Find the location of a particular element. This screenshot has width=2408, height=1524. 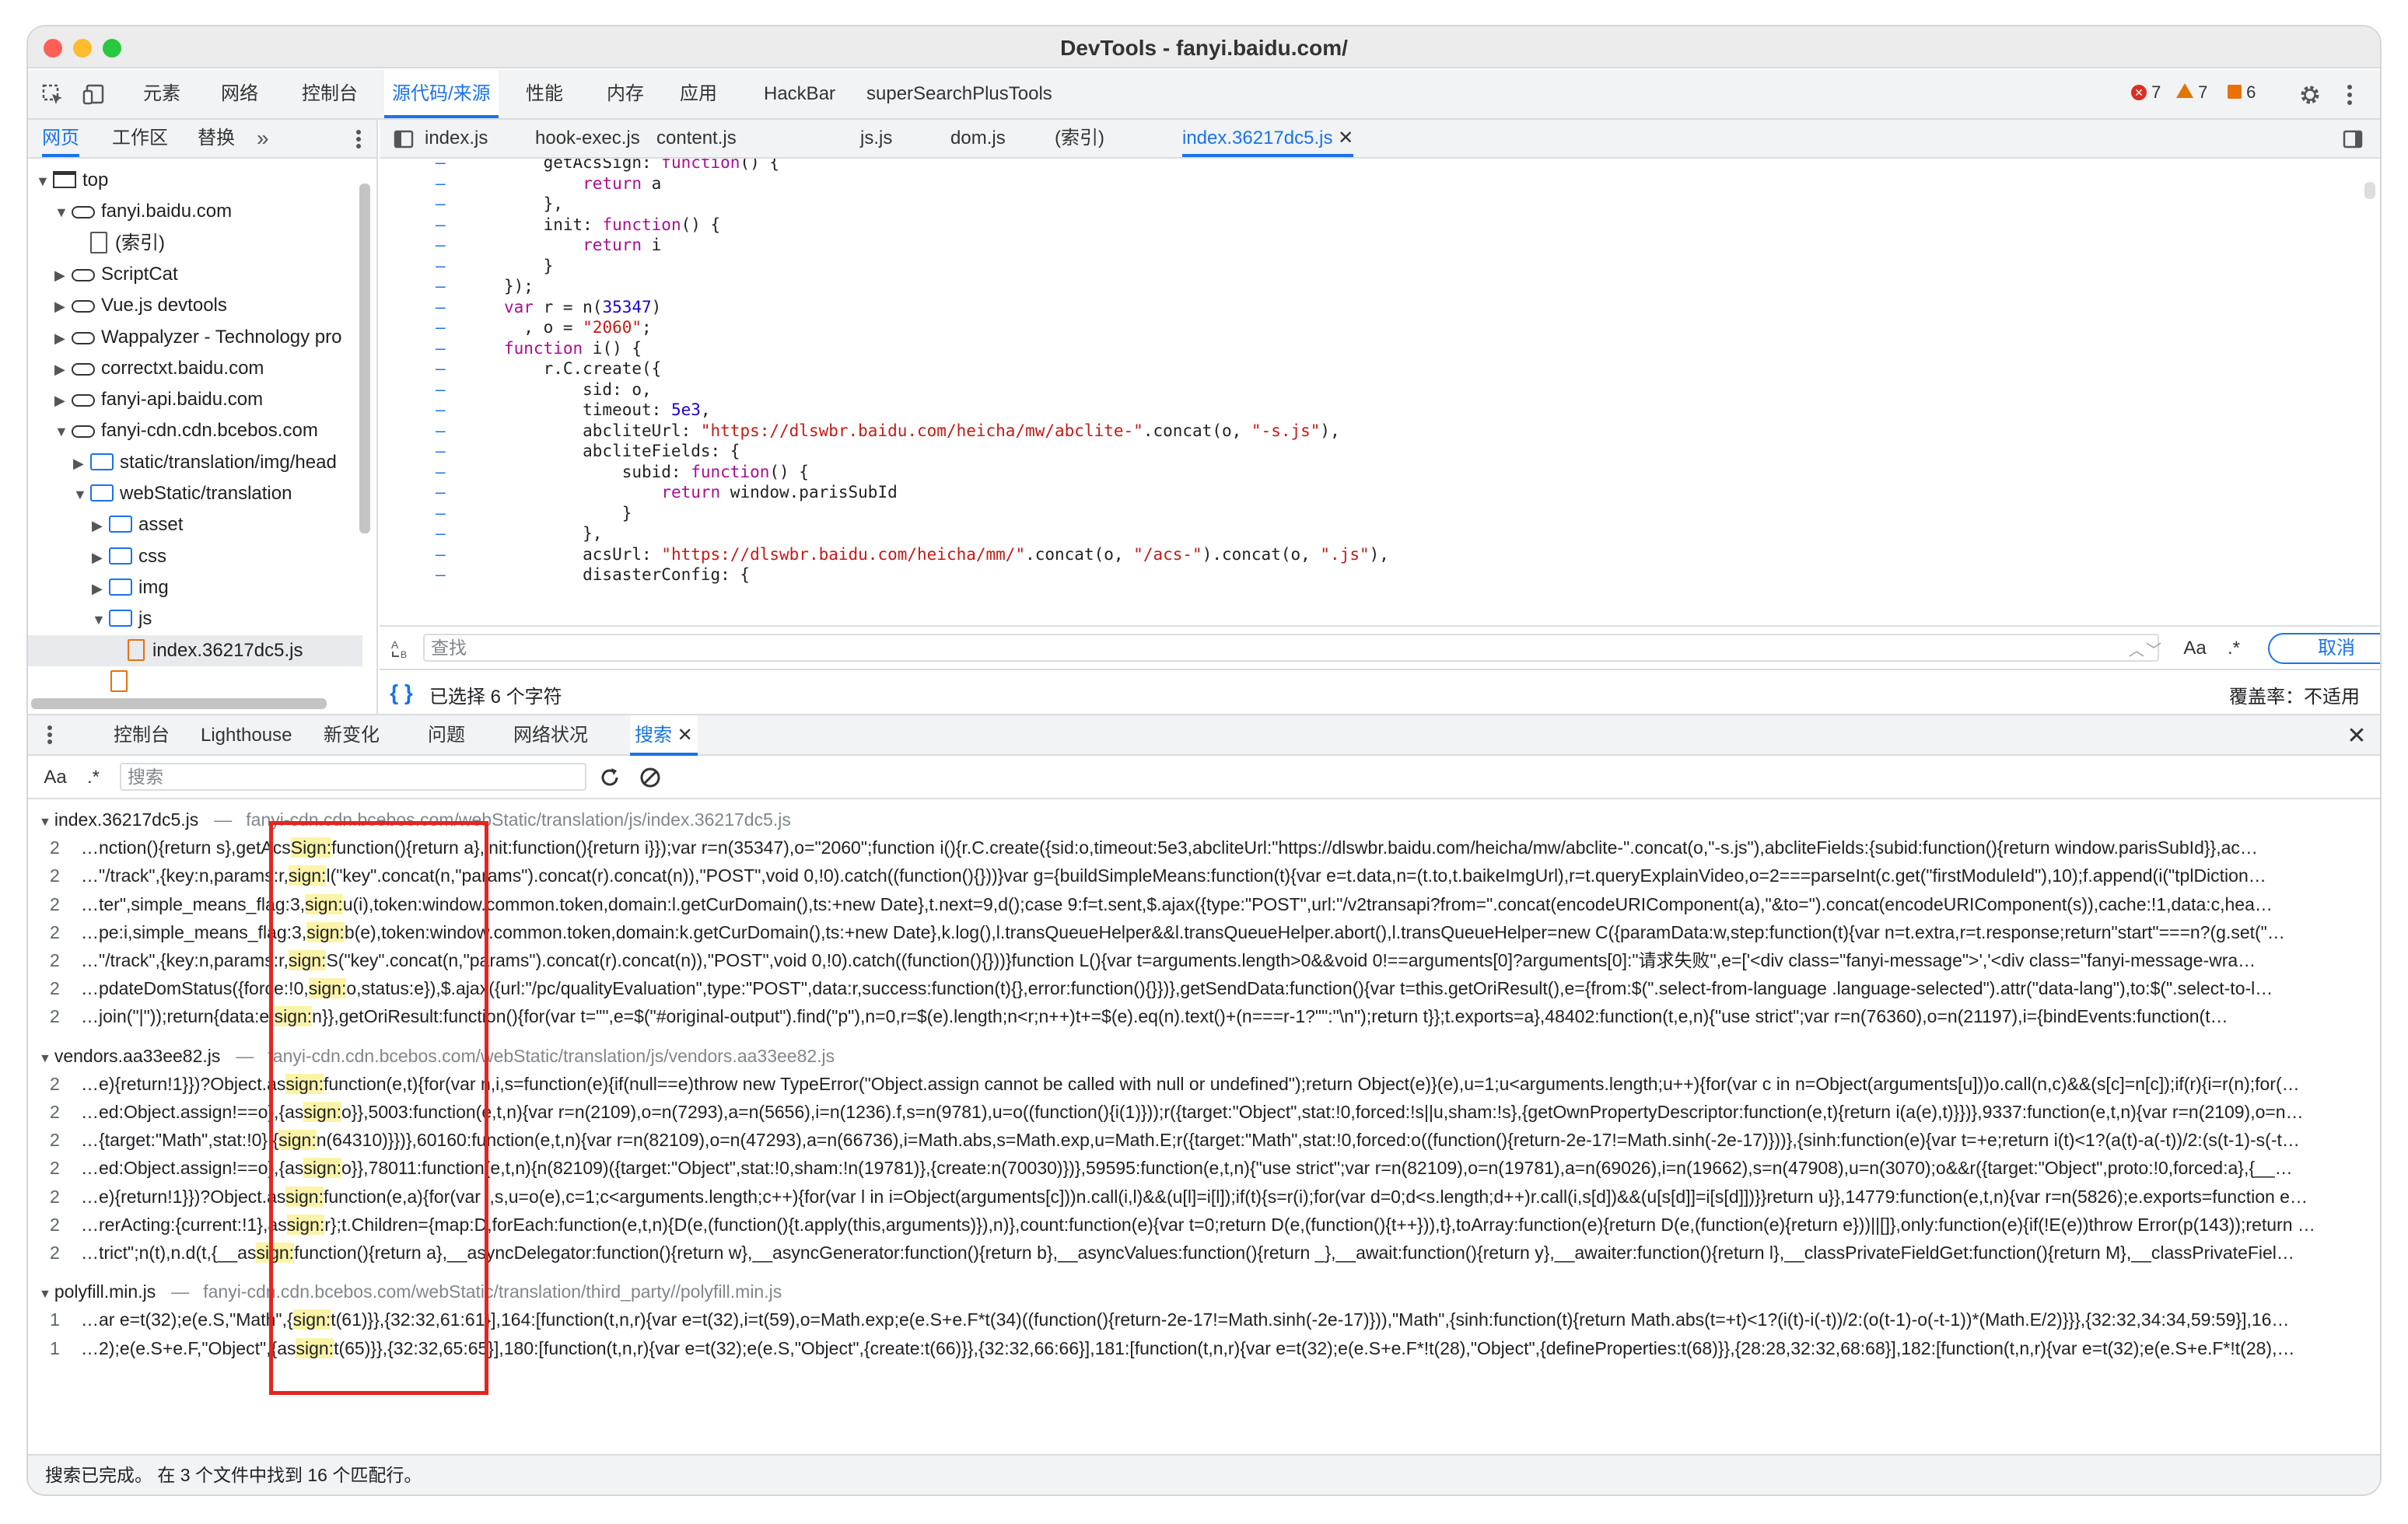

error-count: ✕ 7 is located at coordinates (2146, 92).